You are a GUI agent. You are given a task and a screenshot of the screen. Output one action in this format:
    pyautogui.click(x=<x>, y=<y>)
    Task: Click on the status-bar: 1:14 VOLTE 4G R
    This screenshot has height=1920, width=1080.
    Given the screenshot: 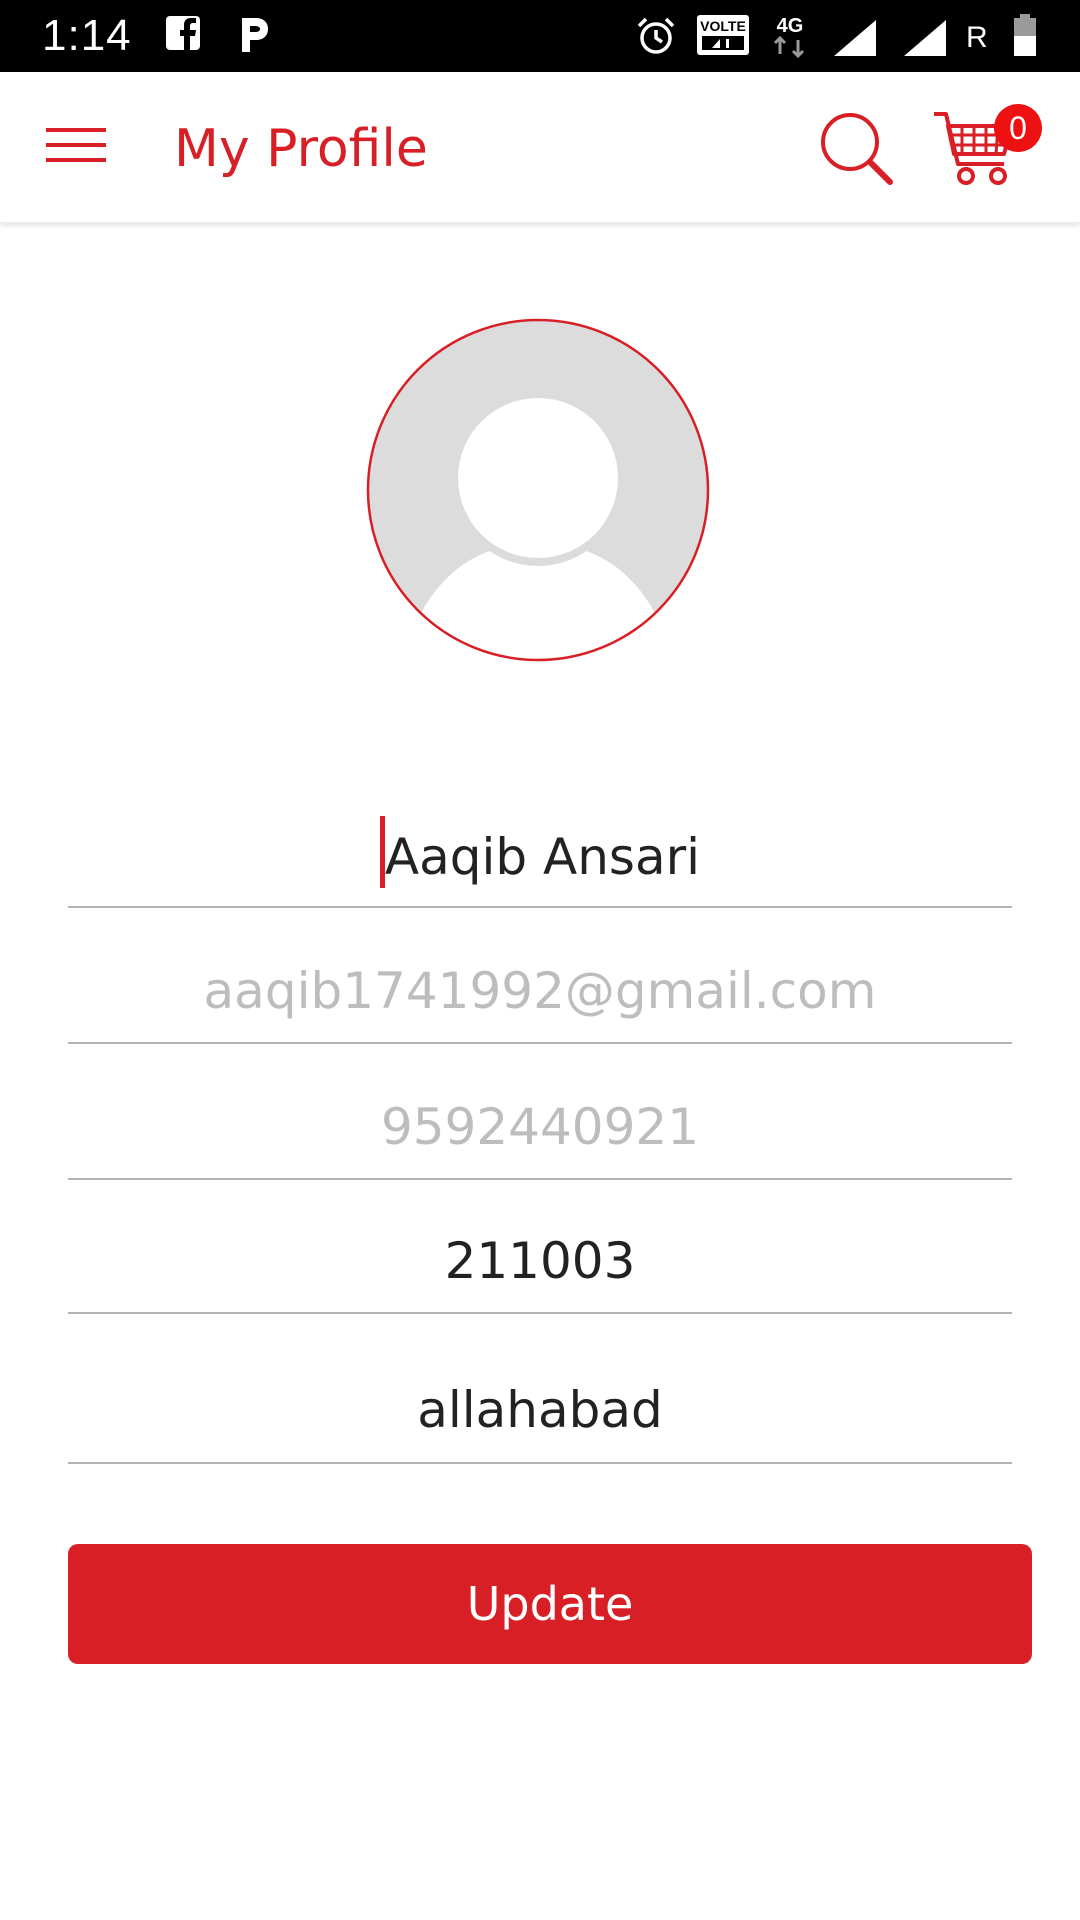 What is the action you would take?
    pyautogui.click(x=540, y=36)
    